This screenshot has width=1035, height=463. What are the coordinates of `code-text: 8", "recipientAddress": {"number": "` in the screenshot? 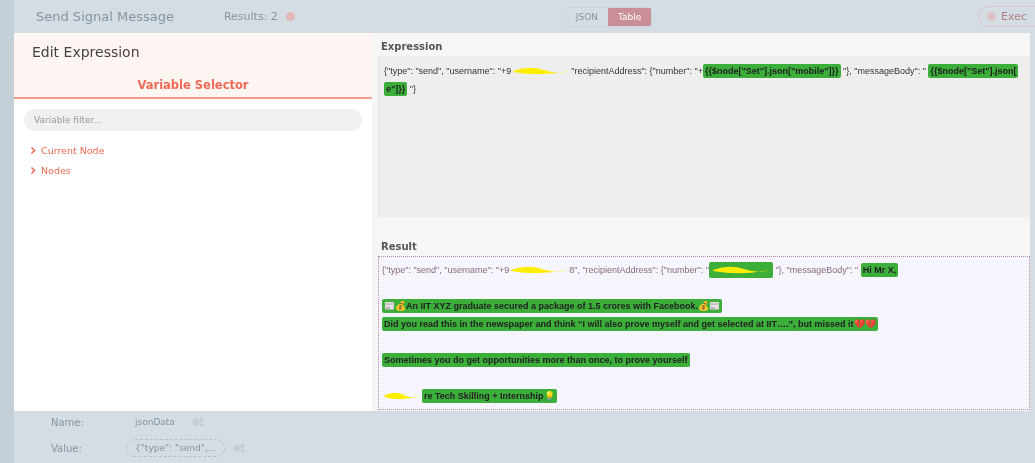 It's located at (639, 270).